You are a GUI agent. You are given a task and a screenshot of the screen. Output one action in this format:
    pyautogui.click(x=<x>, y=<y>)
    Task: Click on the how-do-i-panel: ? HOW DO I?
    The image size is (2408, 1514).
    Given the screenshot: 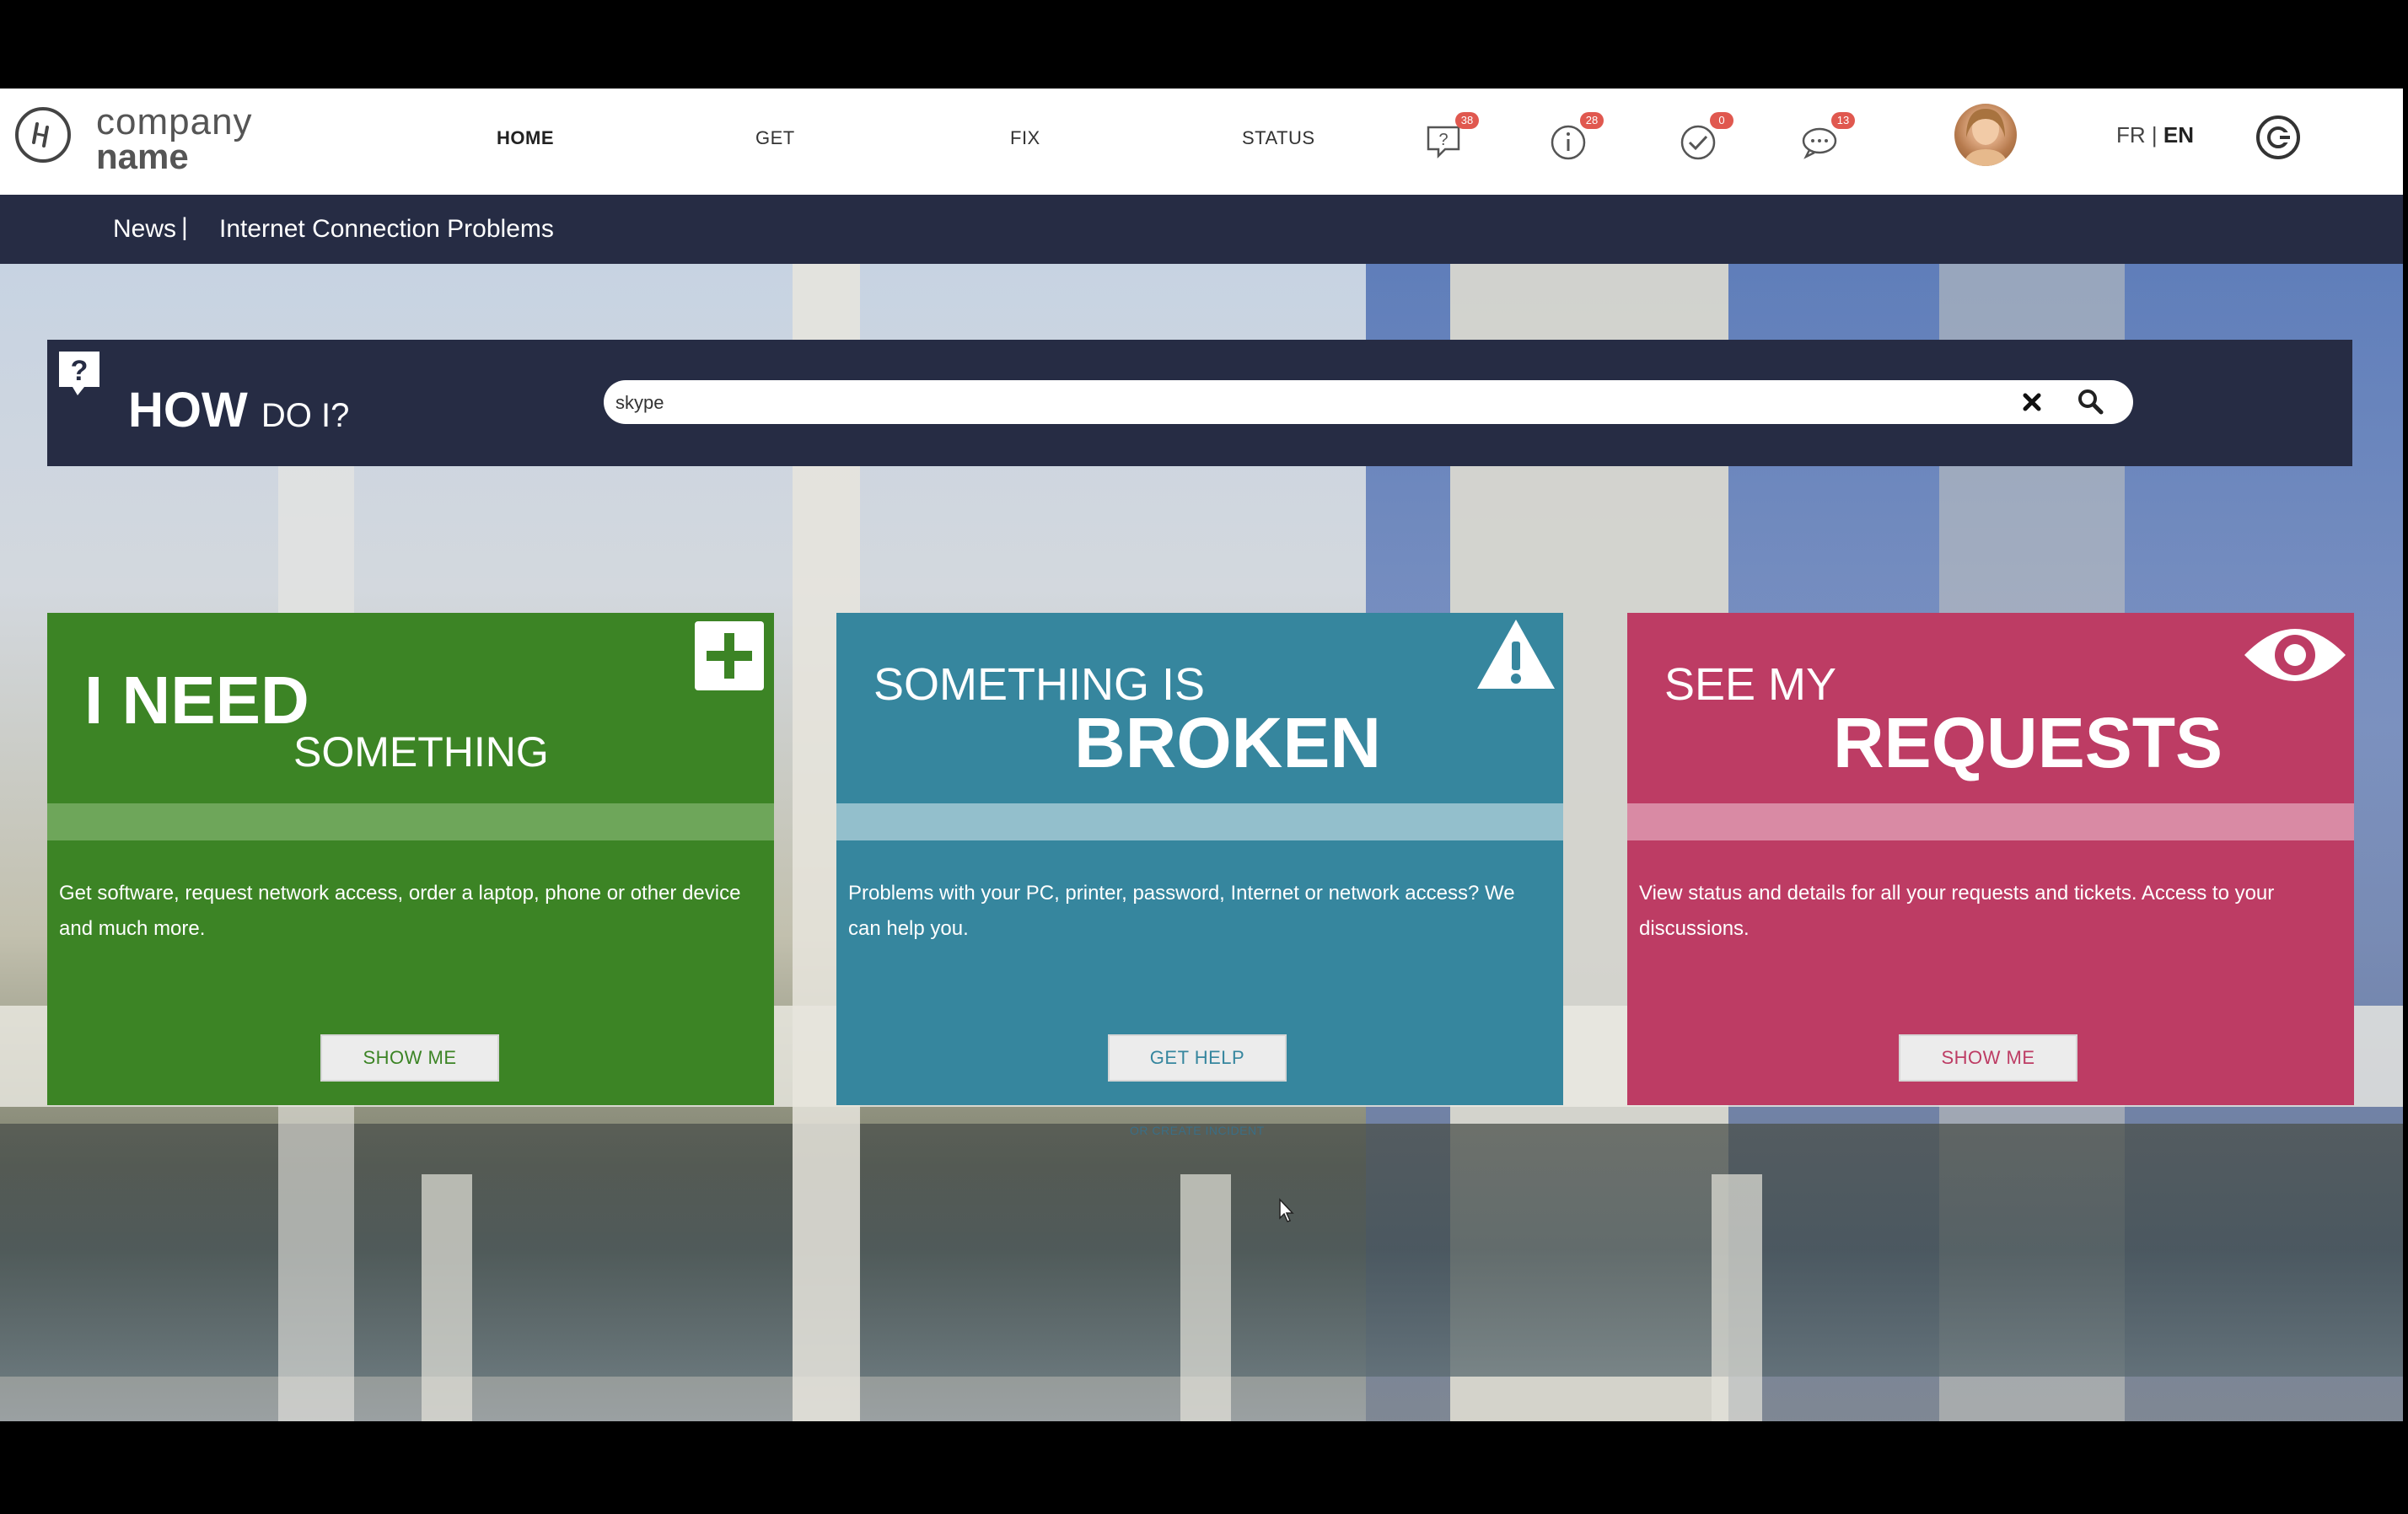 What is the action you would take?
    pyautogui.click(x=1200, y=403)
    